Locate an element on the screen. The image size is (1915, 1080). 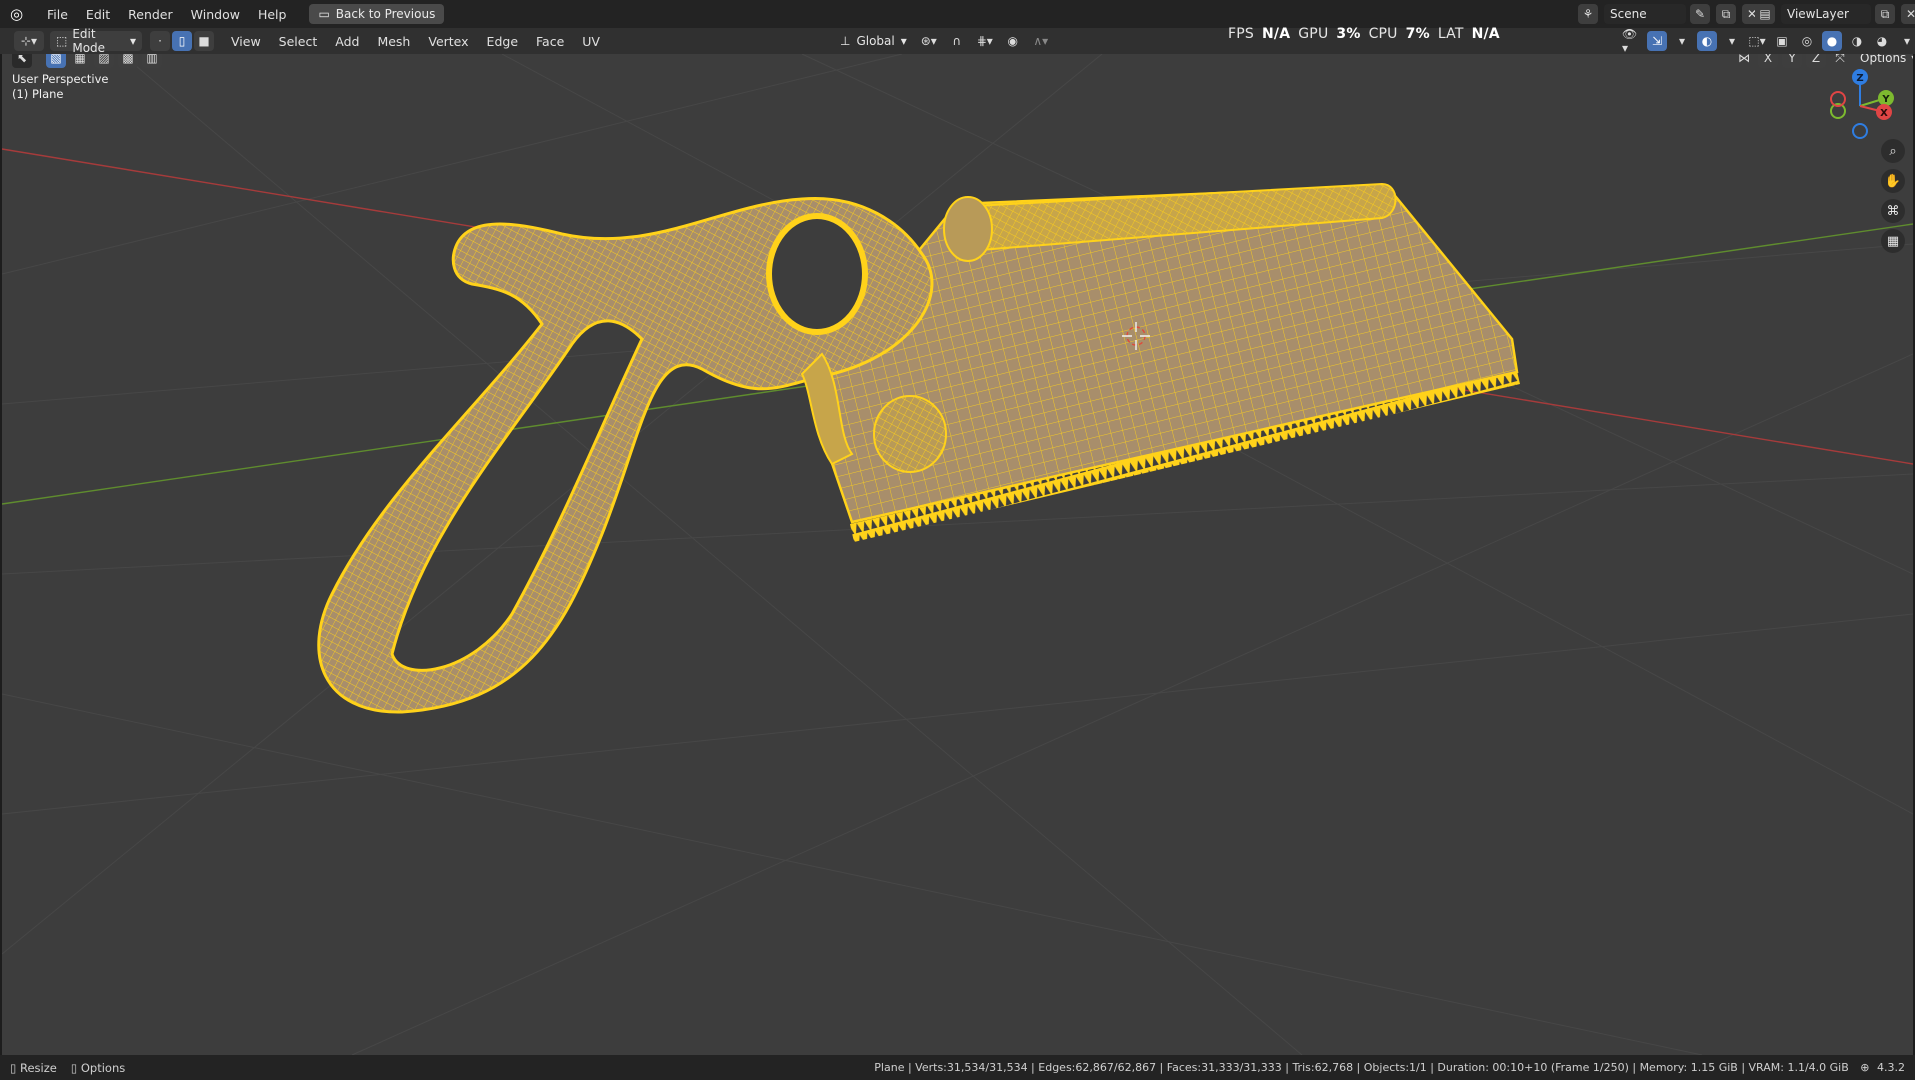
resize-hint: ▯ Resize is located at coordinates (33, 1068).